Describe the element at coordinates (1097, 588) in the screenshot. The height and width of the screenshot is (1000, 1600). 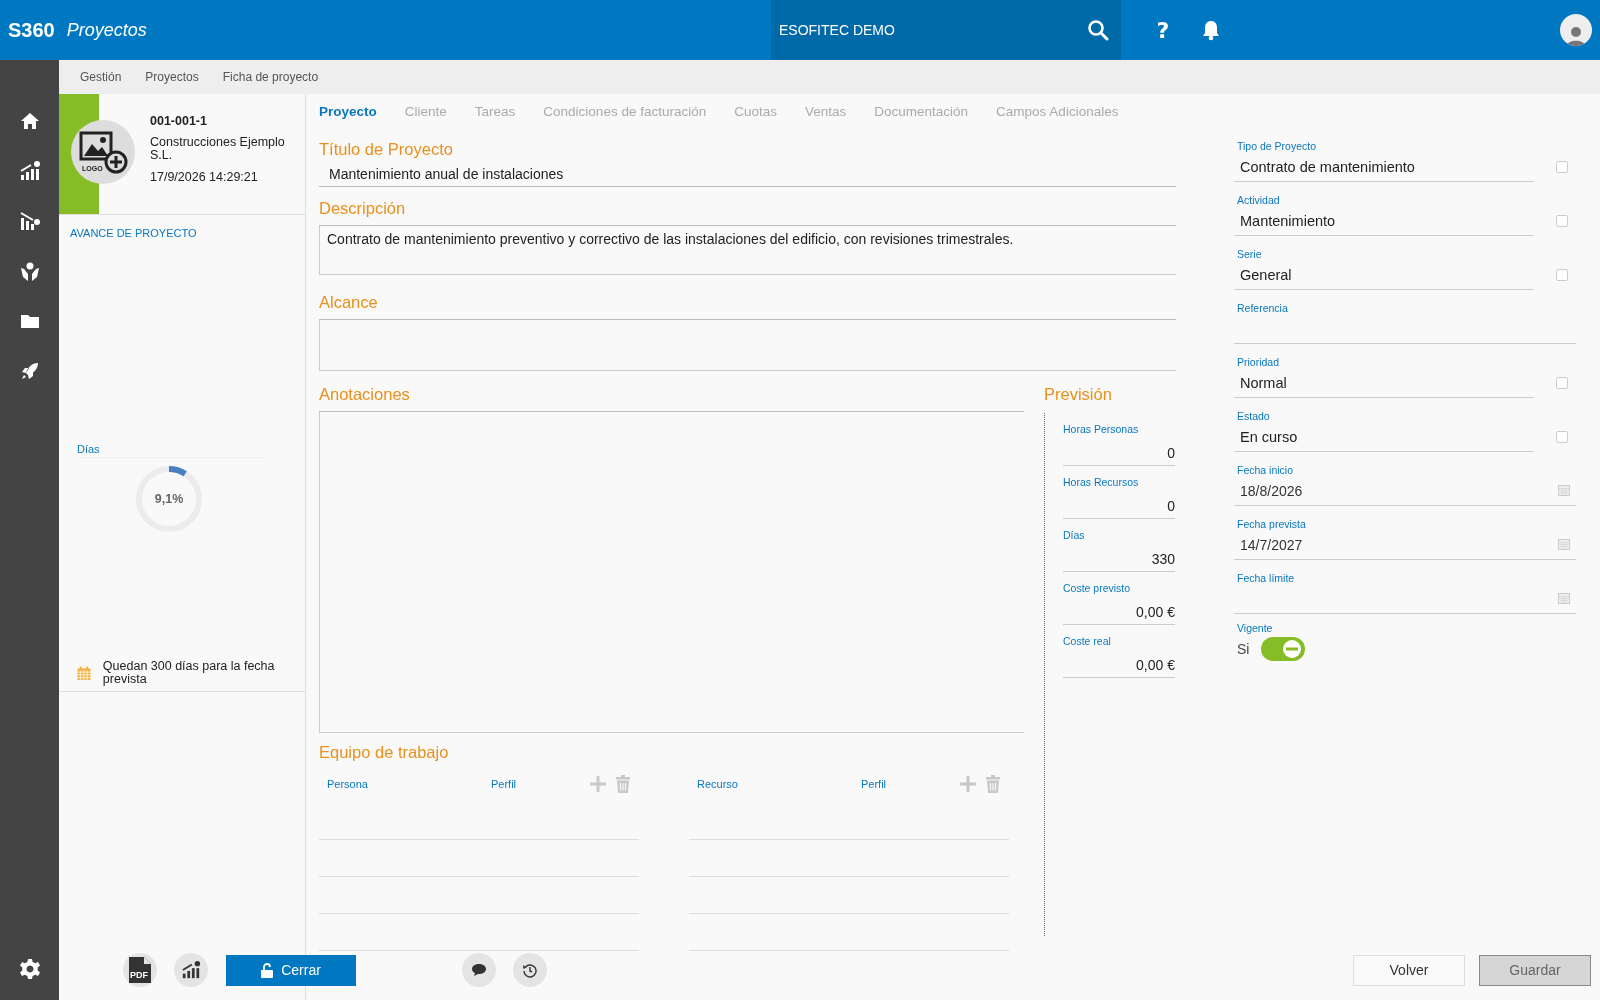
I see `field-label: Coste previsto` at that location.